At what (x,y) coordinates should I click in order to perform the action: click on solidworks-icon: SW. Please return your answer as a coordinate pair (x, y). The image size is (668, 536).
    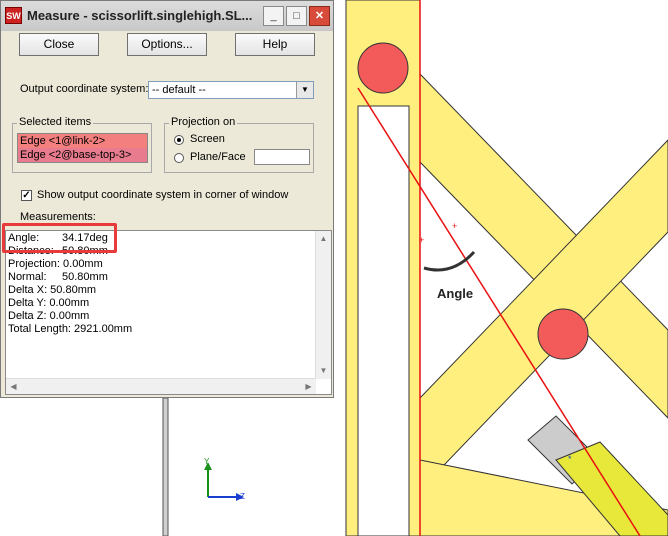
    Looking at the image, I should click on (13, 15).